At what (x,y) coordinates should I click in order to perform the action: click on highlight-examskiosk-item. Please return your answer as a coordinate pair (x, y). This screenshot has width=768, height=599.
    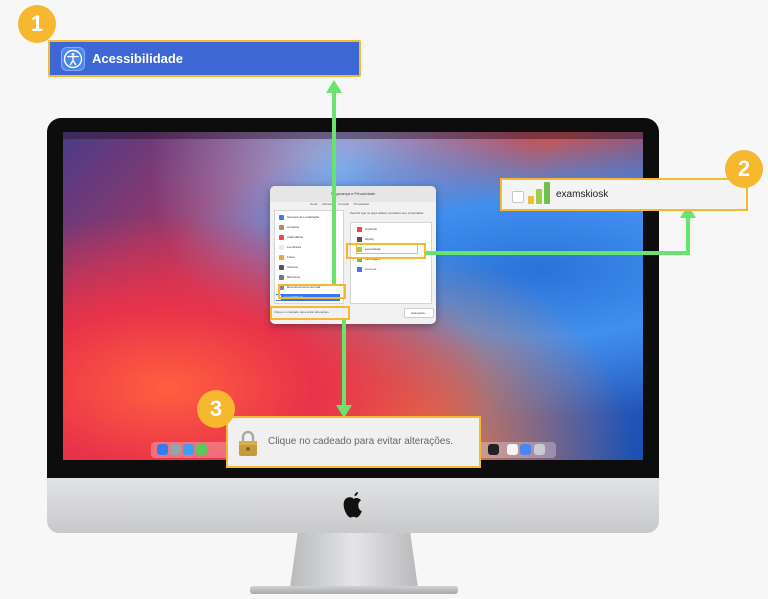
    Looking at the image, I should click on (386, 251).